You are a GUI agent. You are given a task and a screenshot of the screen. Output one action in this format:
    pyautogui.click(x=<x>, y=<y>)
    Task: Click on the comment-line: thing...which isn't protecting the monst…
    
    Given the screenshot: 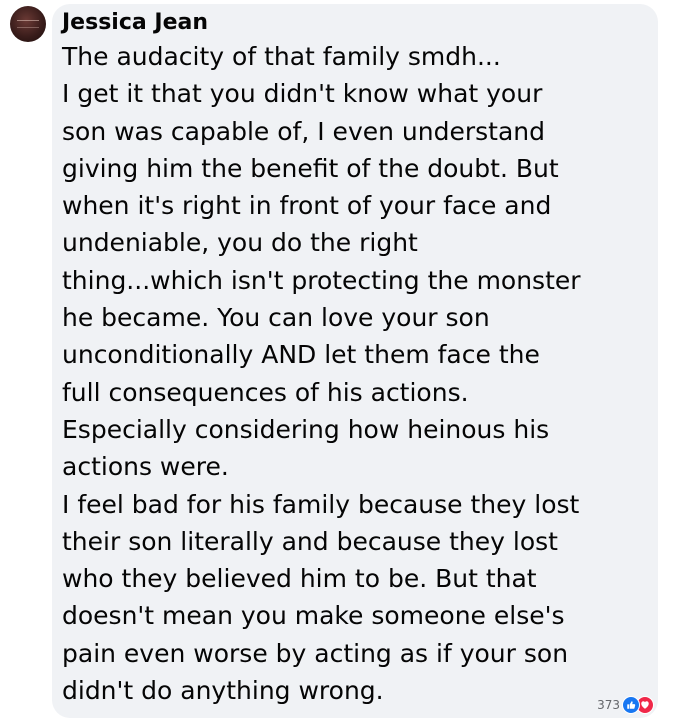 What is the action you would take?
    pyautogui.click(x=321, y=280)
    